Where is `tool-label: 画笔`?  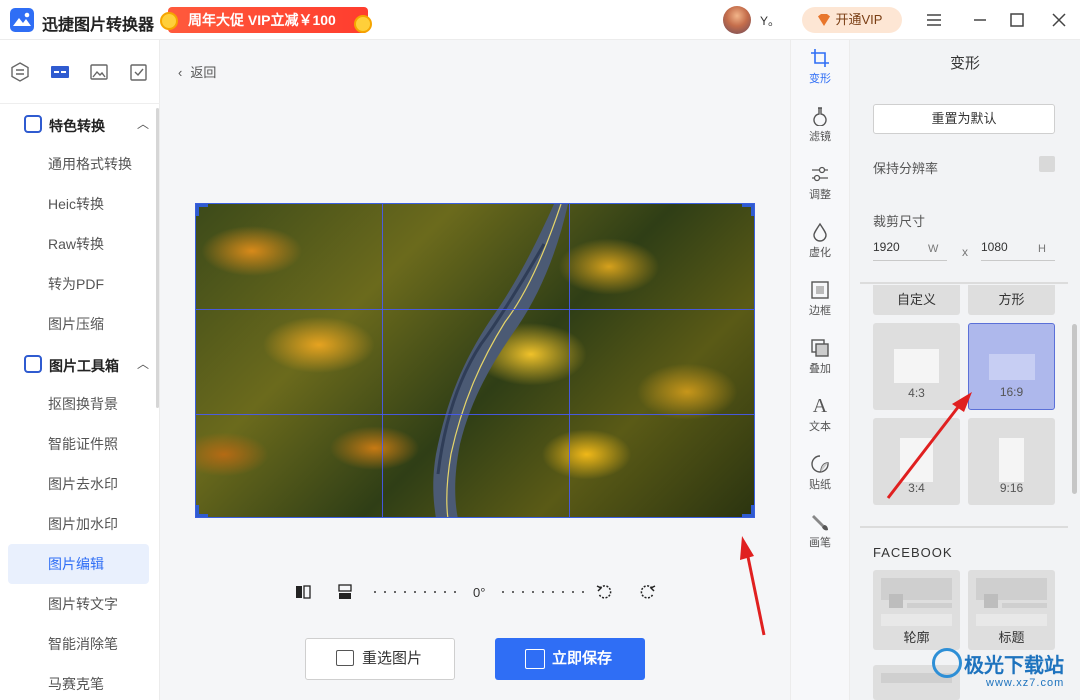 tool-label: 画笔 is located at coordinates (820, 543).